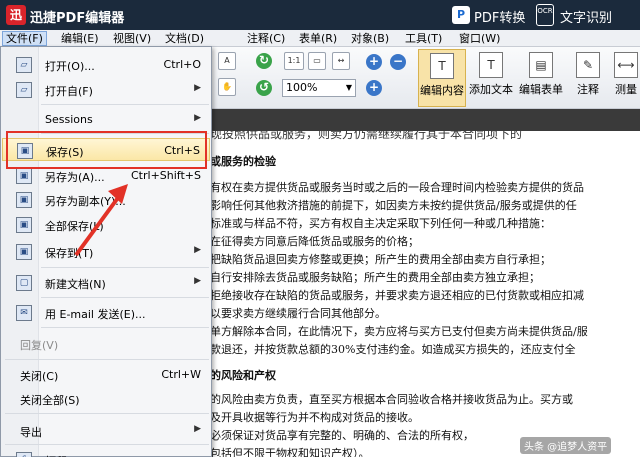 This screenshot has height=457, width=640. I want to click on annotate-label: 注释, so click(588, 89).